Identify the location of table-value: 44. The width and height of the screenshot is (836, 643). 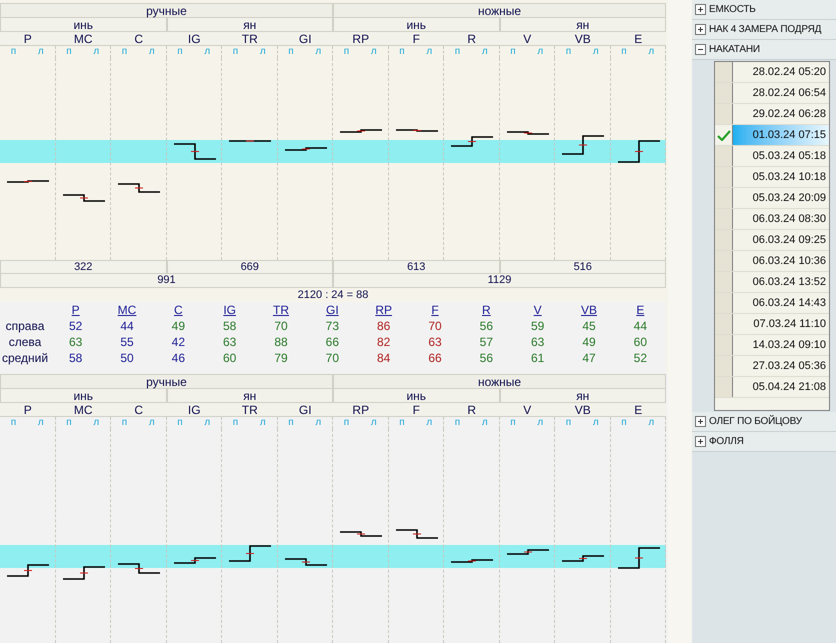
(640, 326).